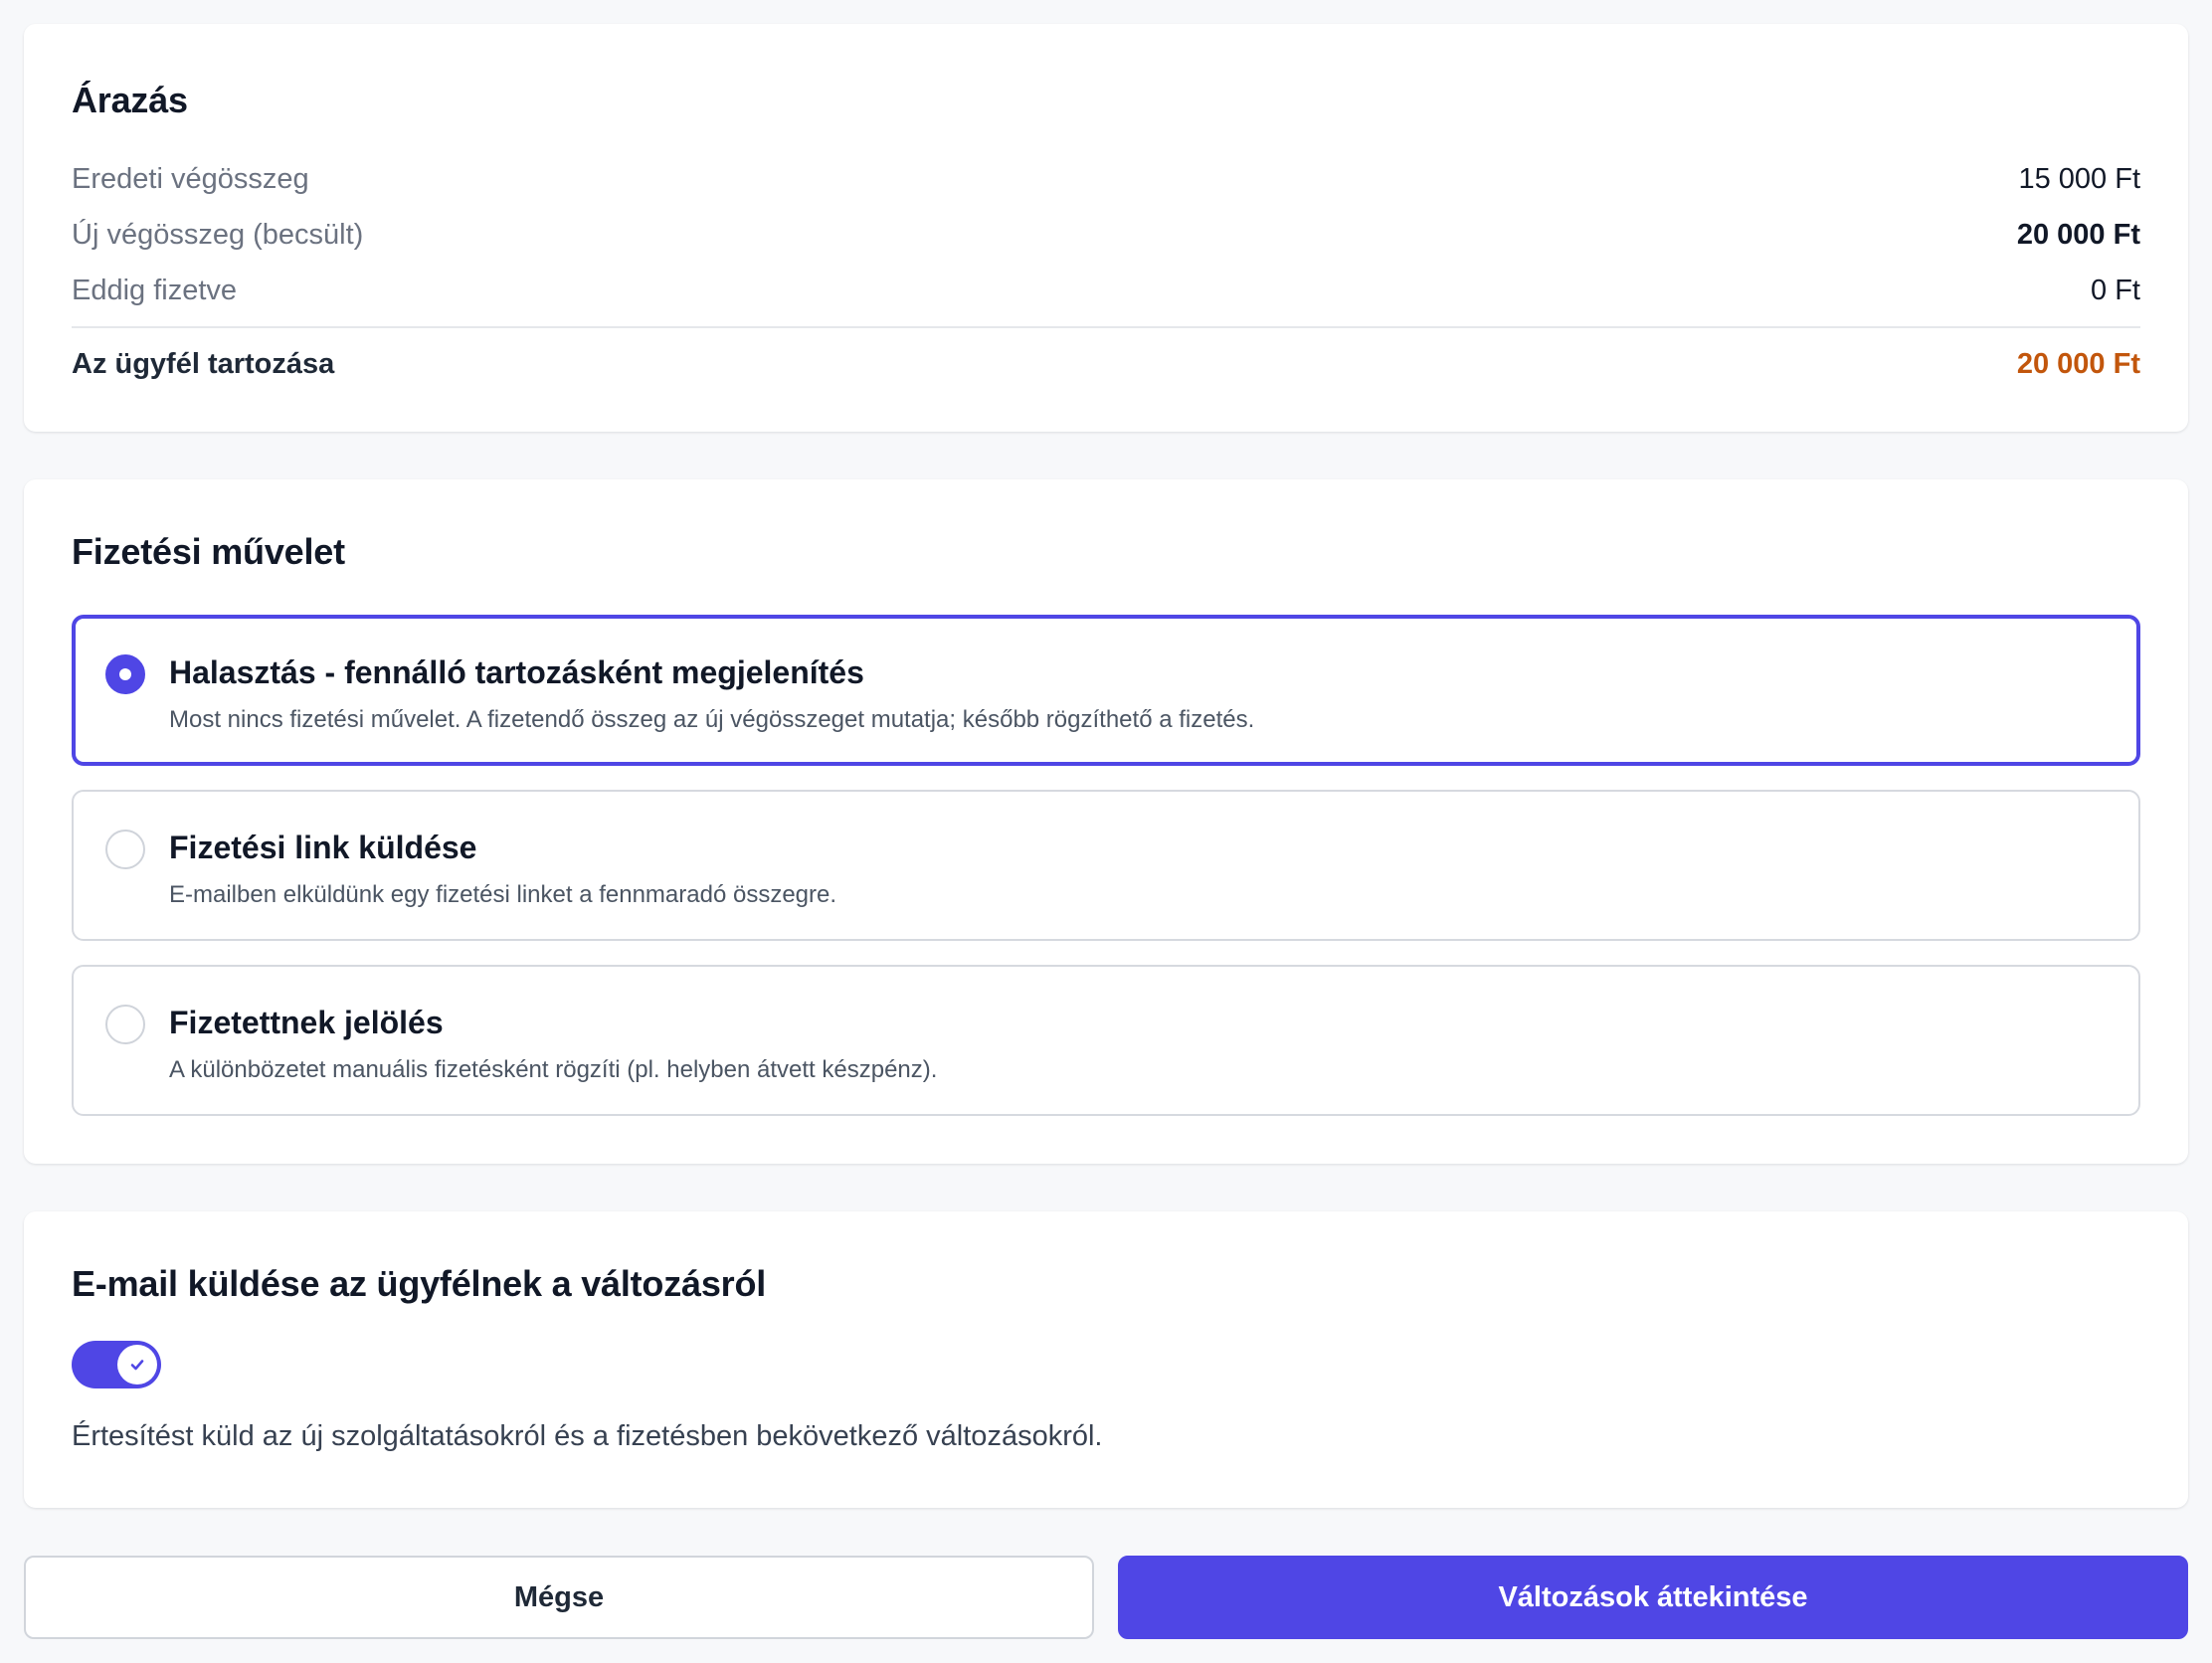 The image size is (2212, 1663). Describe the element at coordinates (2079, 178) in the screenshot. I see `price-row-value: 15 000 Ft` at that location.